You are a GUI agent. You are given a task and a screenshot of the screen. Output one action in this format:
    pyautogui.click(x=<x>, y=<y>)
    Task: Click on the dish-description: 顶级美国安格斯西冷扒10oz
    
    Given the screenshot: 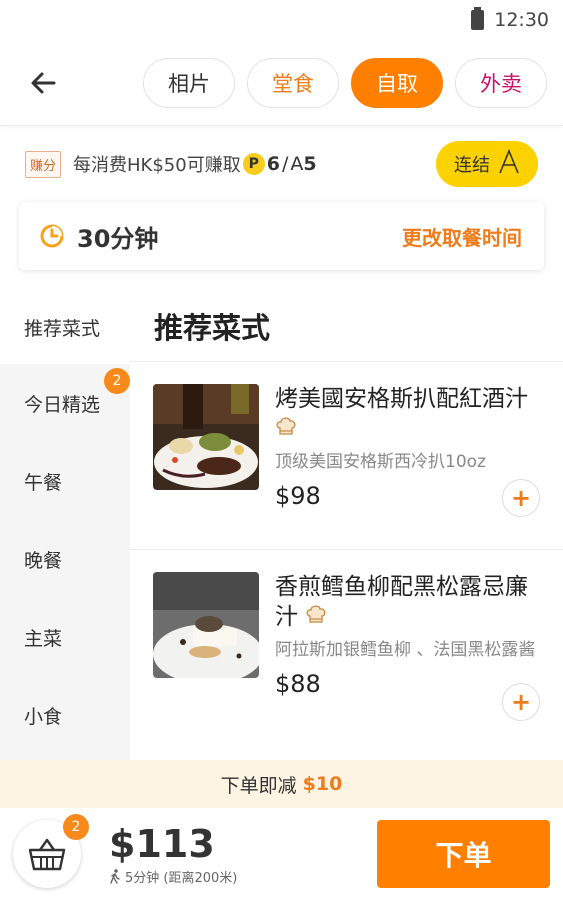 What is the action you would take?
    pyautogui.click(x=380, y=462)
    